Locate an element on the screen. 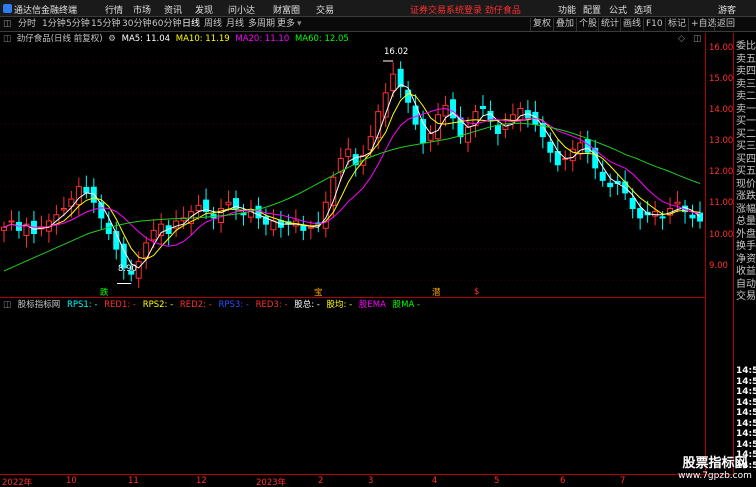  indicator-toggle-icon: ◫ is located at coordinates (7, 305).